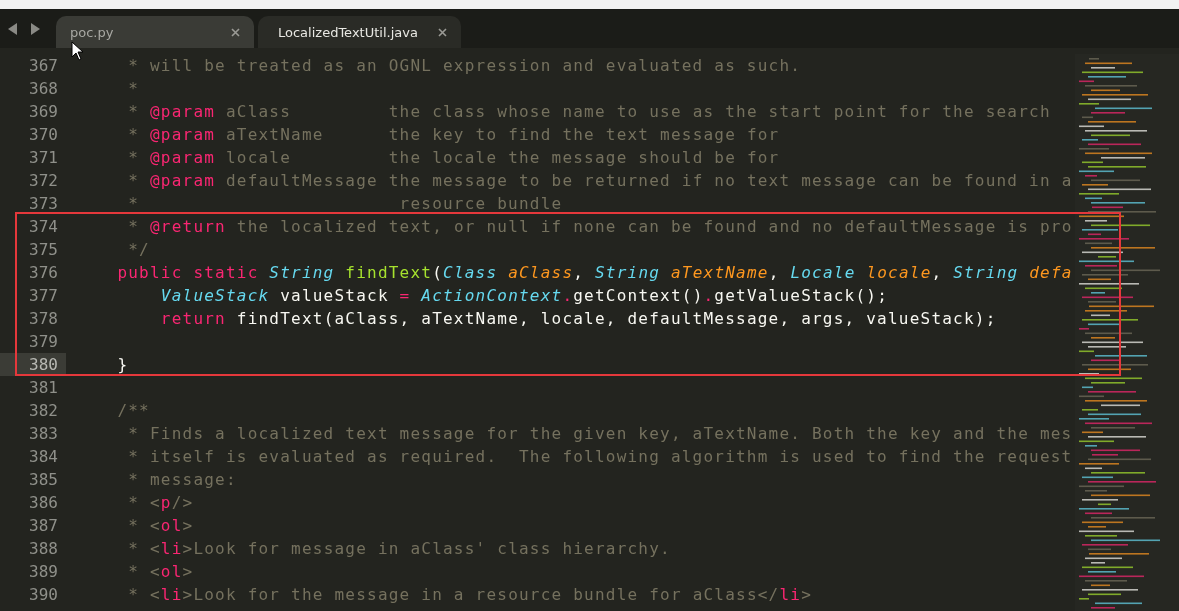 This screenshot has width=1179, height=611. Describe the element at coordinates (589, 112) in the screenshot. I see `code-line: * @param aClass the class whose name to use as the start point for the search` at that location.